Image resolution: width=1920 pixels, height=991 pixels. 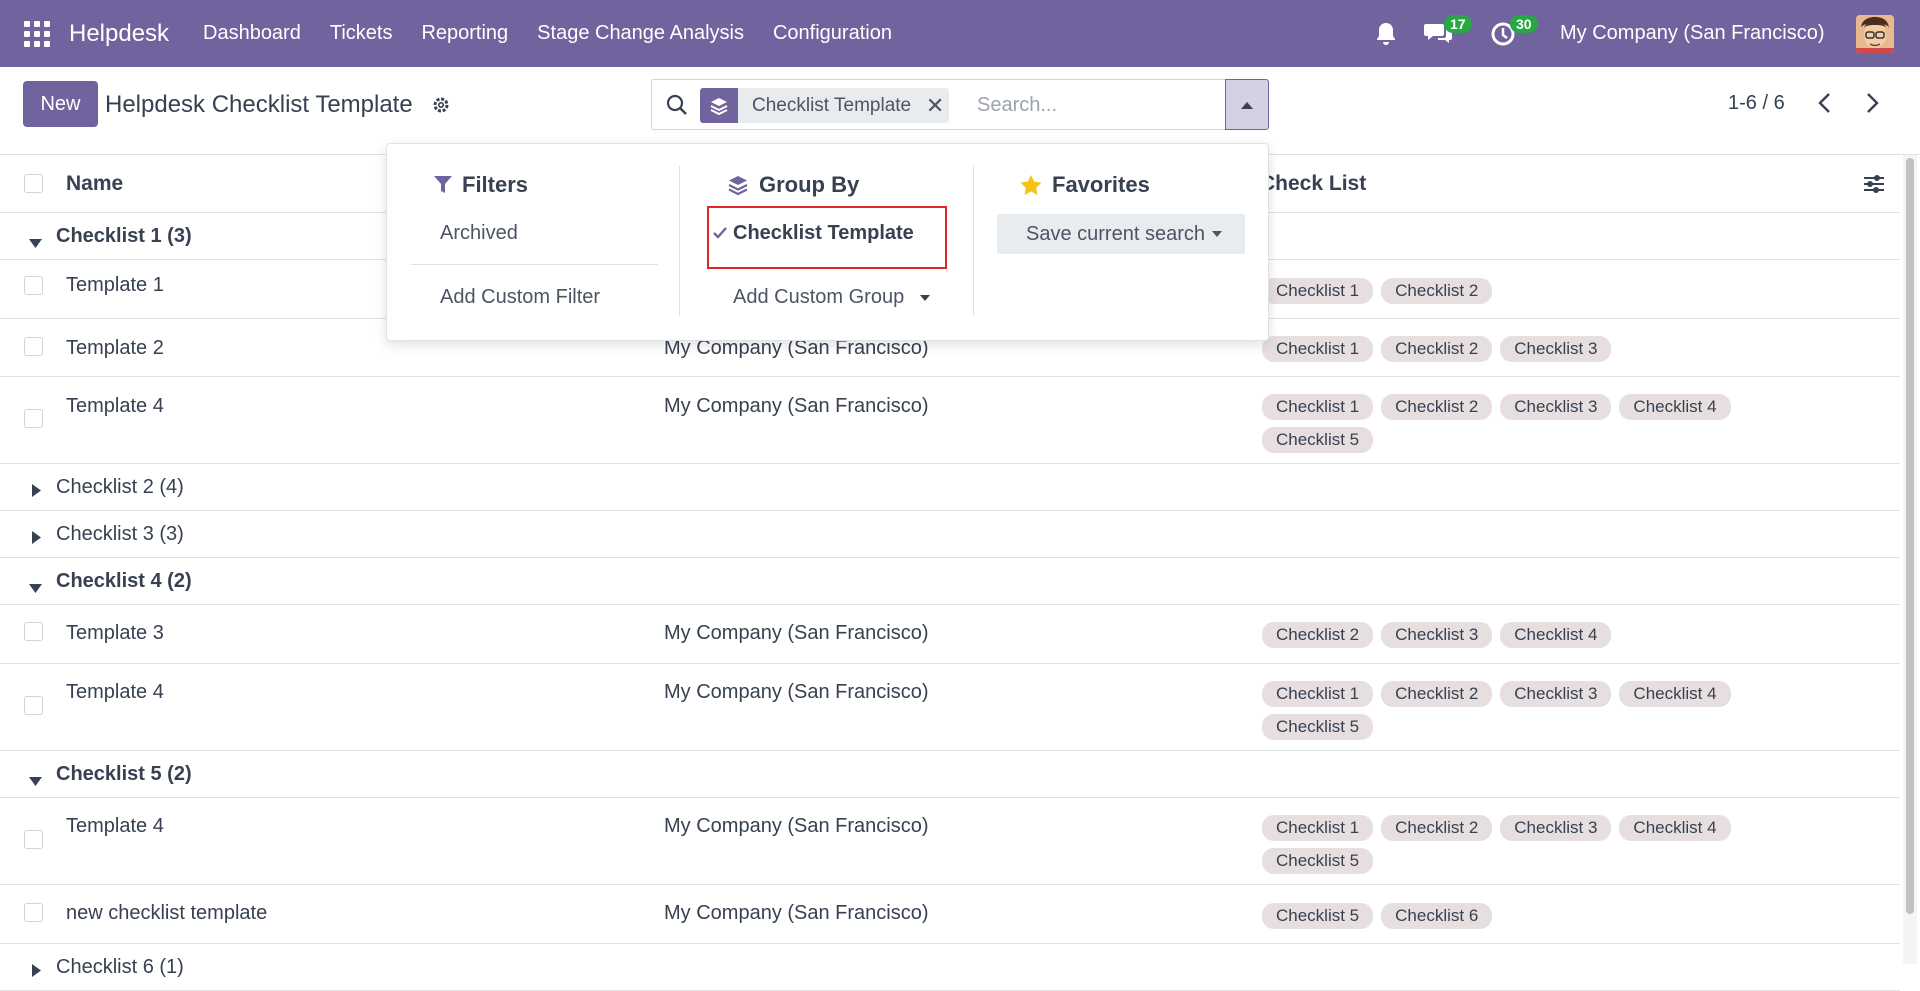 I want to click on tag: Checklist 4, so click(x=1675, y=828).